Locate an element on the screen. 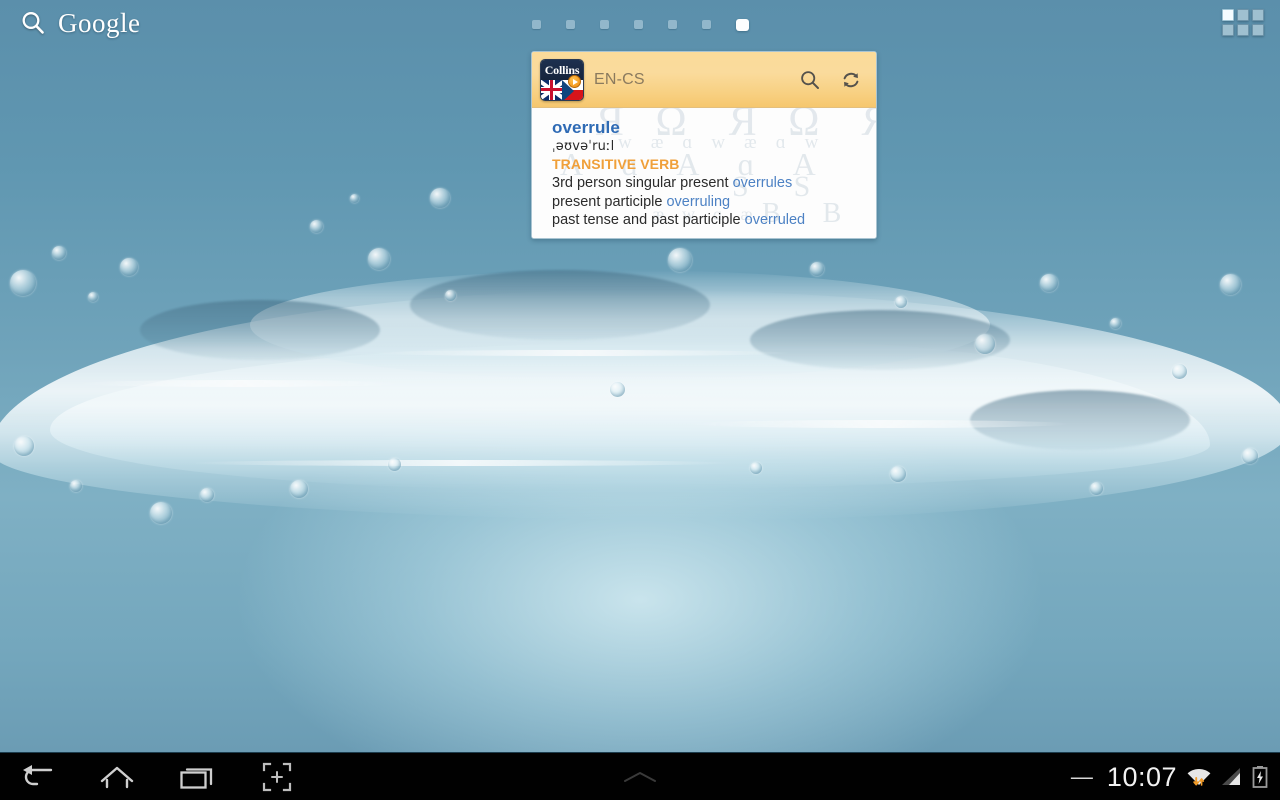 The image size is (1280, 800). inflection-row: past tense and past participle overruled is located at coordinates (714, 220).